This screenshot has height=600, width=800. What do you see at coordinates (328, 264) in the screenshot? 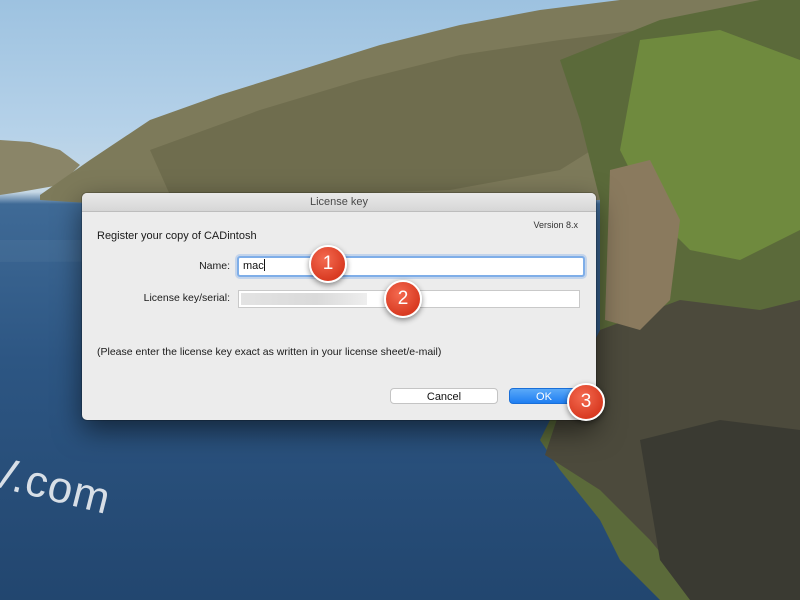
I see `step-callout-1: 1` at bounding box center [328, 264].